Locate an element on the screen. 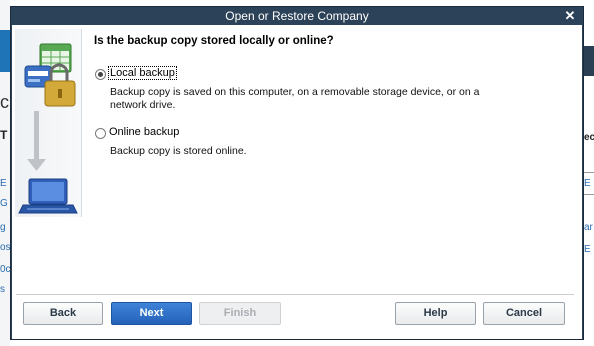  background-link-fragment: ar is located at coordinates (589, 227).